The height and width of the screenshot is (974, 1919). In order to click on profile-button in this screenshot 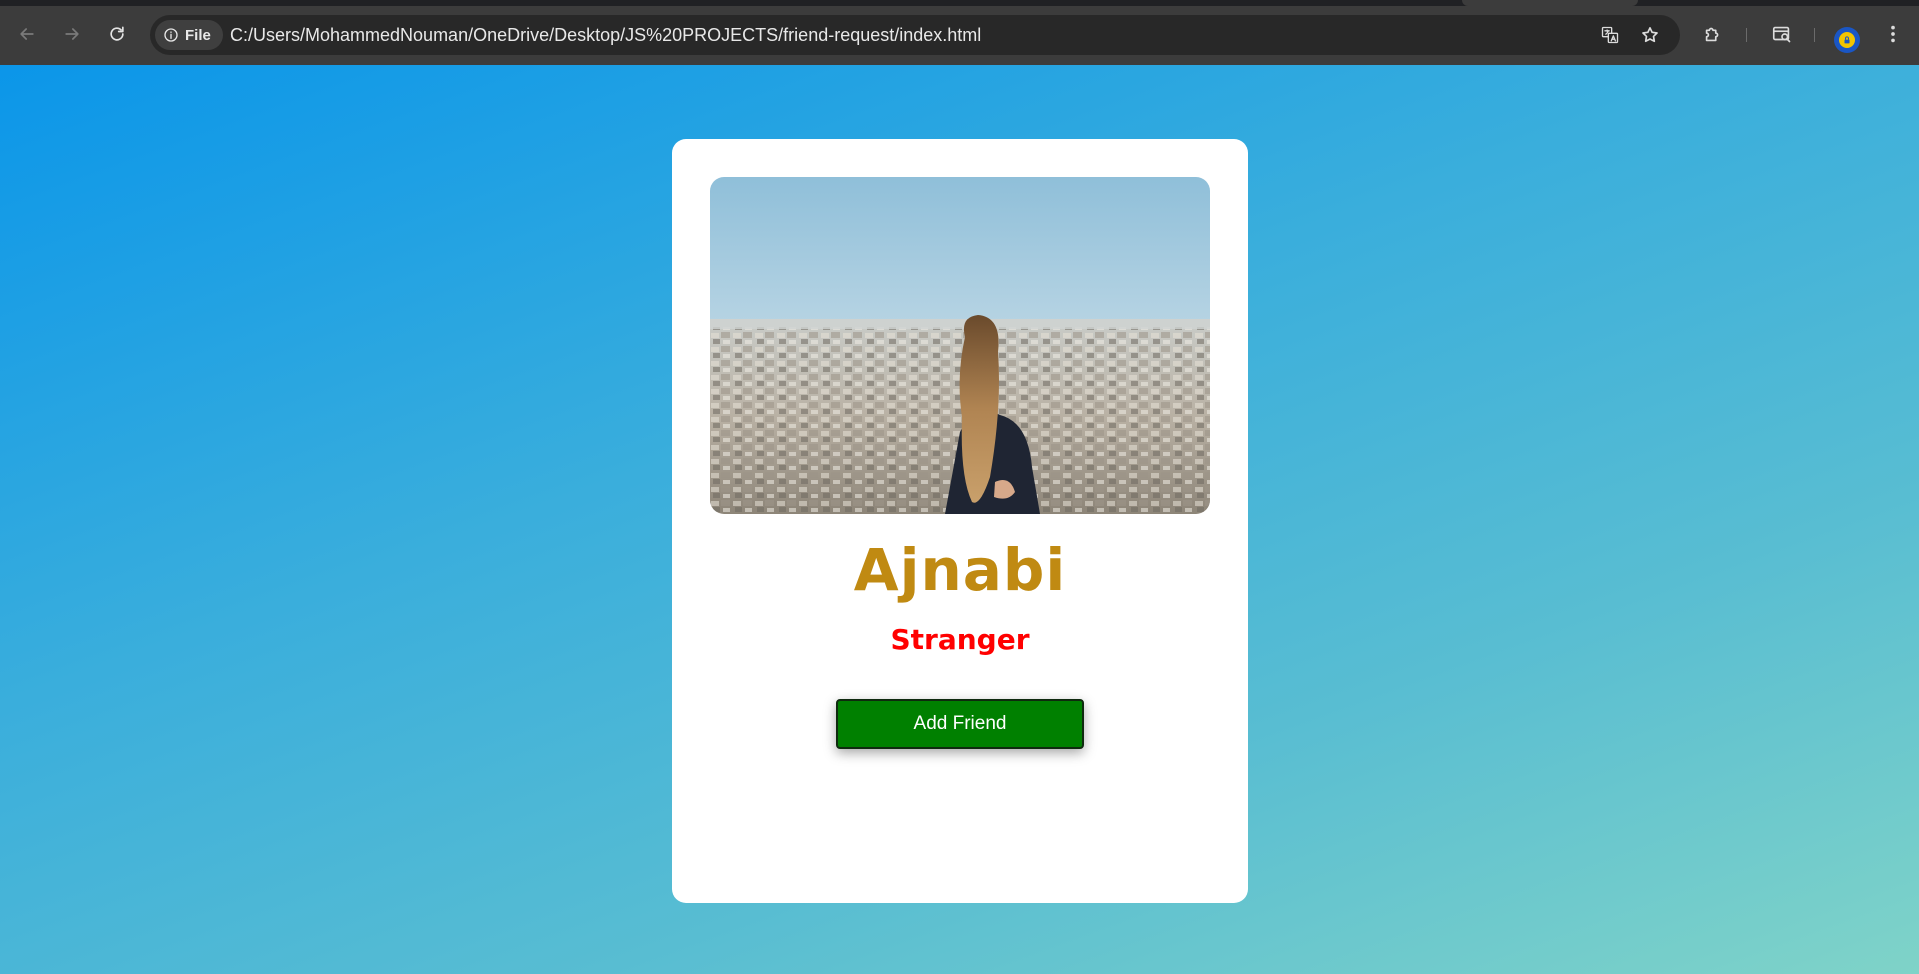, I will do `click(1847, 40)`.